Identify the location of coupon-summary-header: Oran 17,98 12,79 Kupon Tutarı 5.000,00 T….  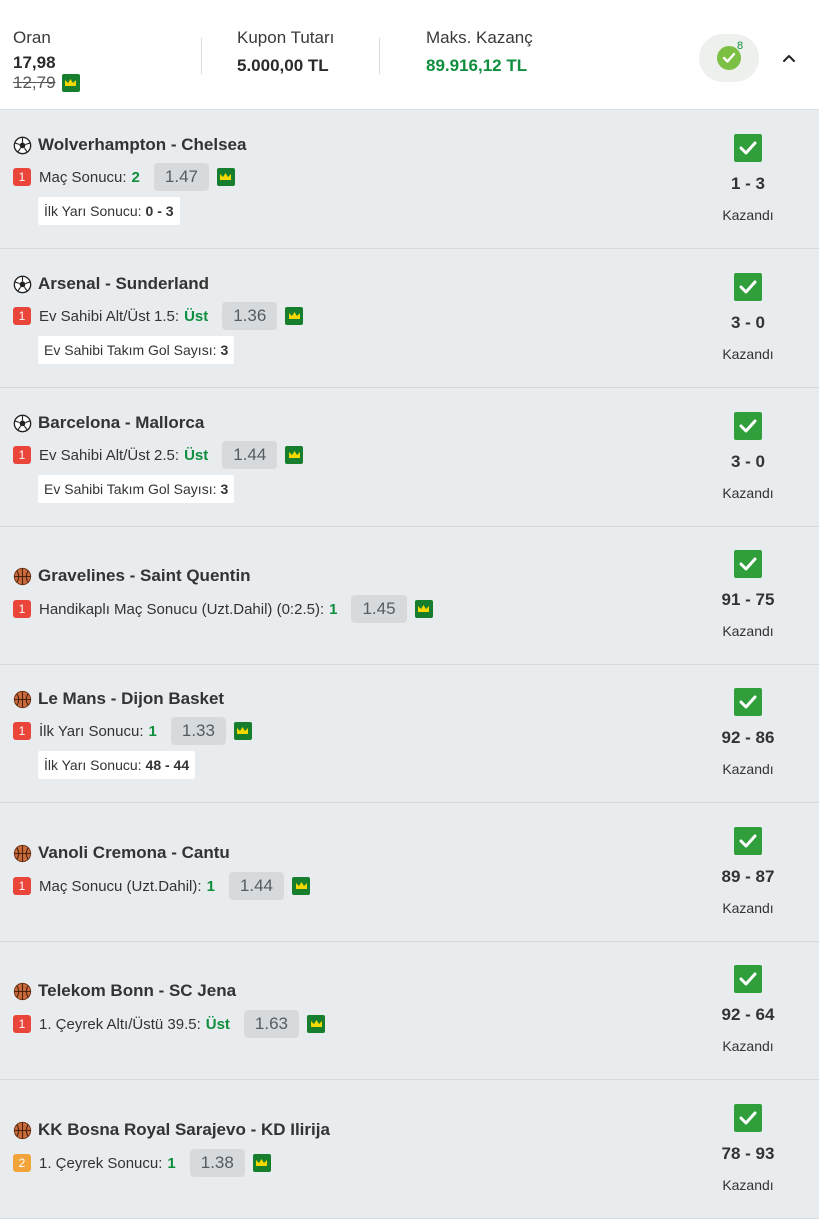
(409, 55).